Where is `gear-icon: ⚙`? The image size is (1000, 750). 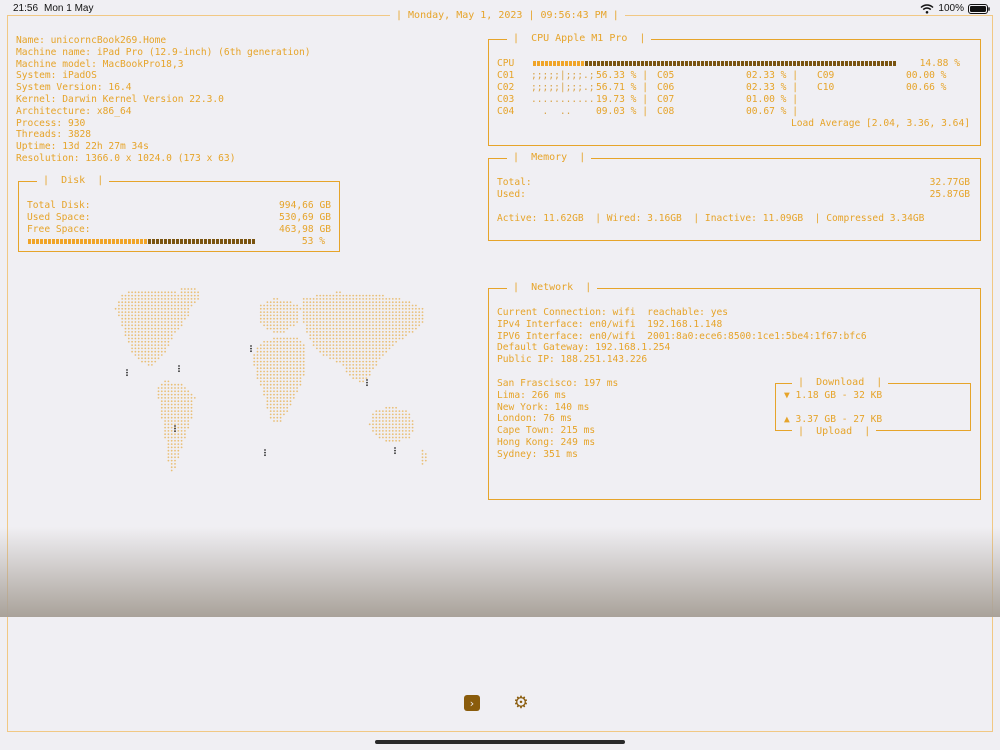
gear-icon: ⚙ is located at coordinates (521, 703).